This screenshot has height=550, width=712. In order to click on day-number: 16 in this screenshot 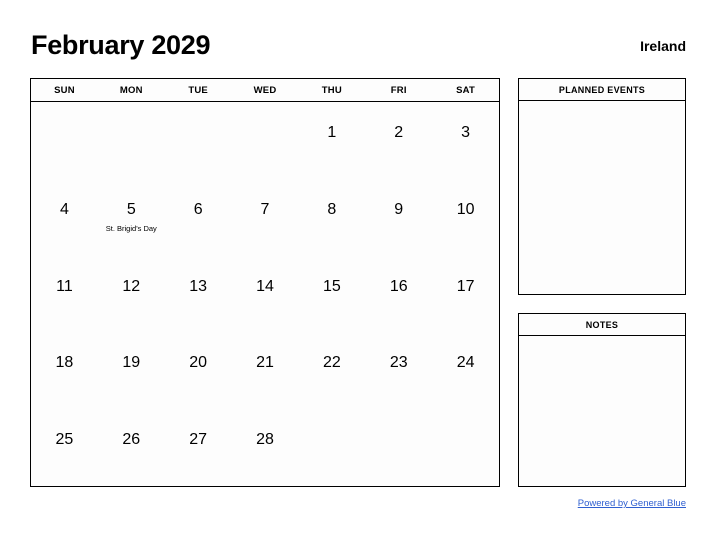, I will do `click(398, 286)`.